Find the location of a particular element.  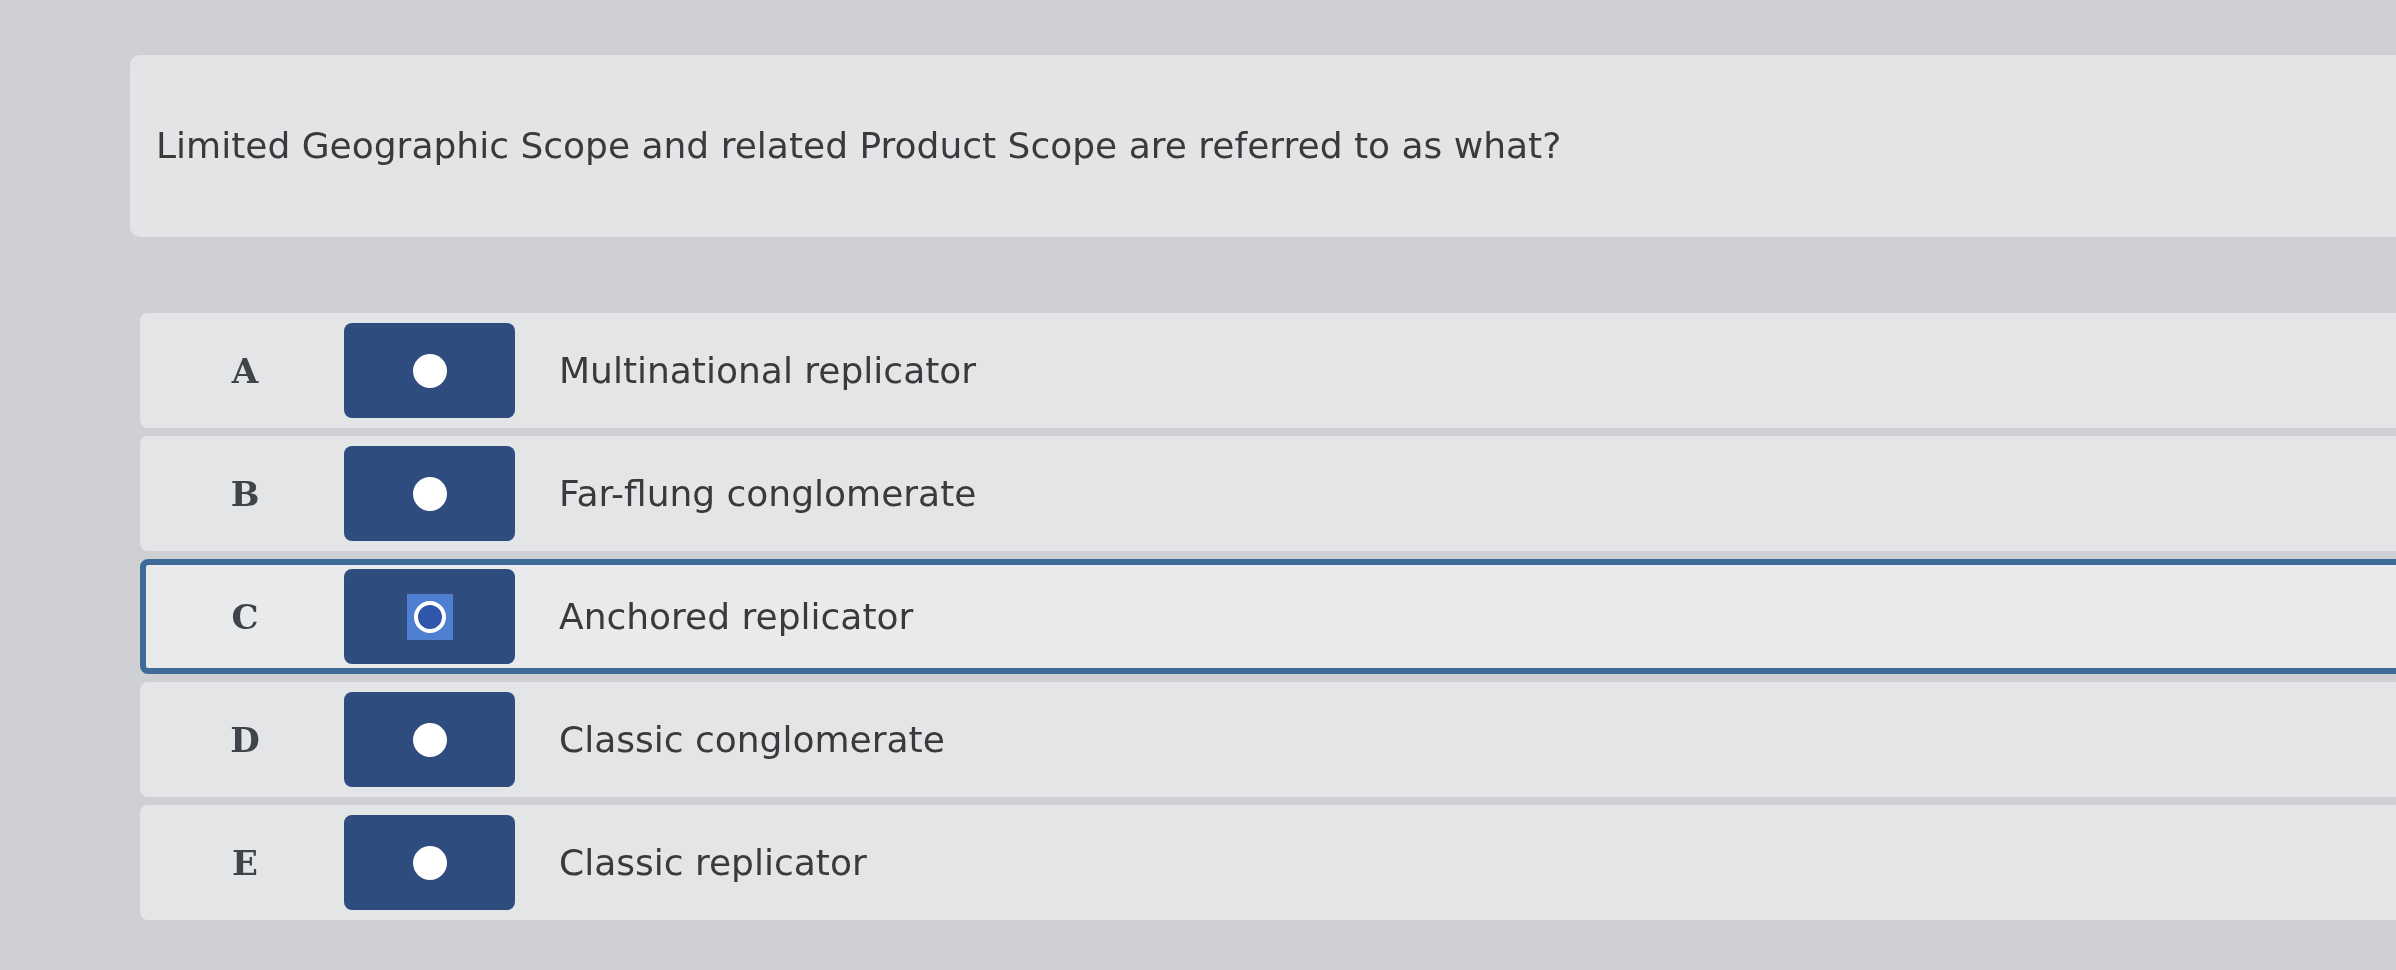

option-row: D Classic conglomerate is located at coordinates (1268, 739).